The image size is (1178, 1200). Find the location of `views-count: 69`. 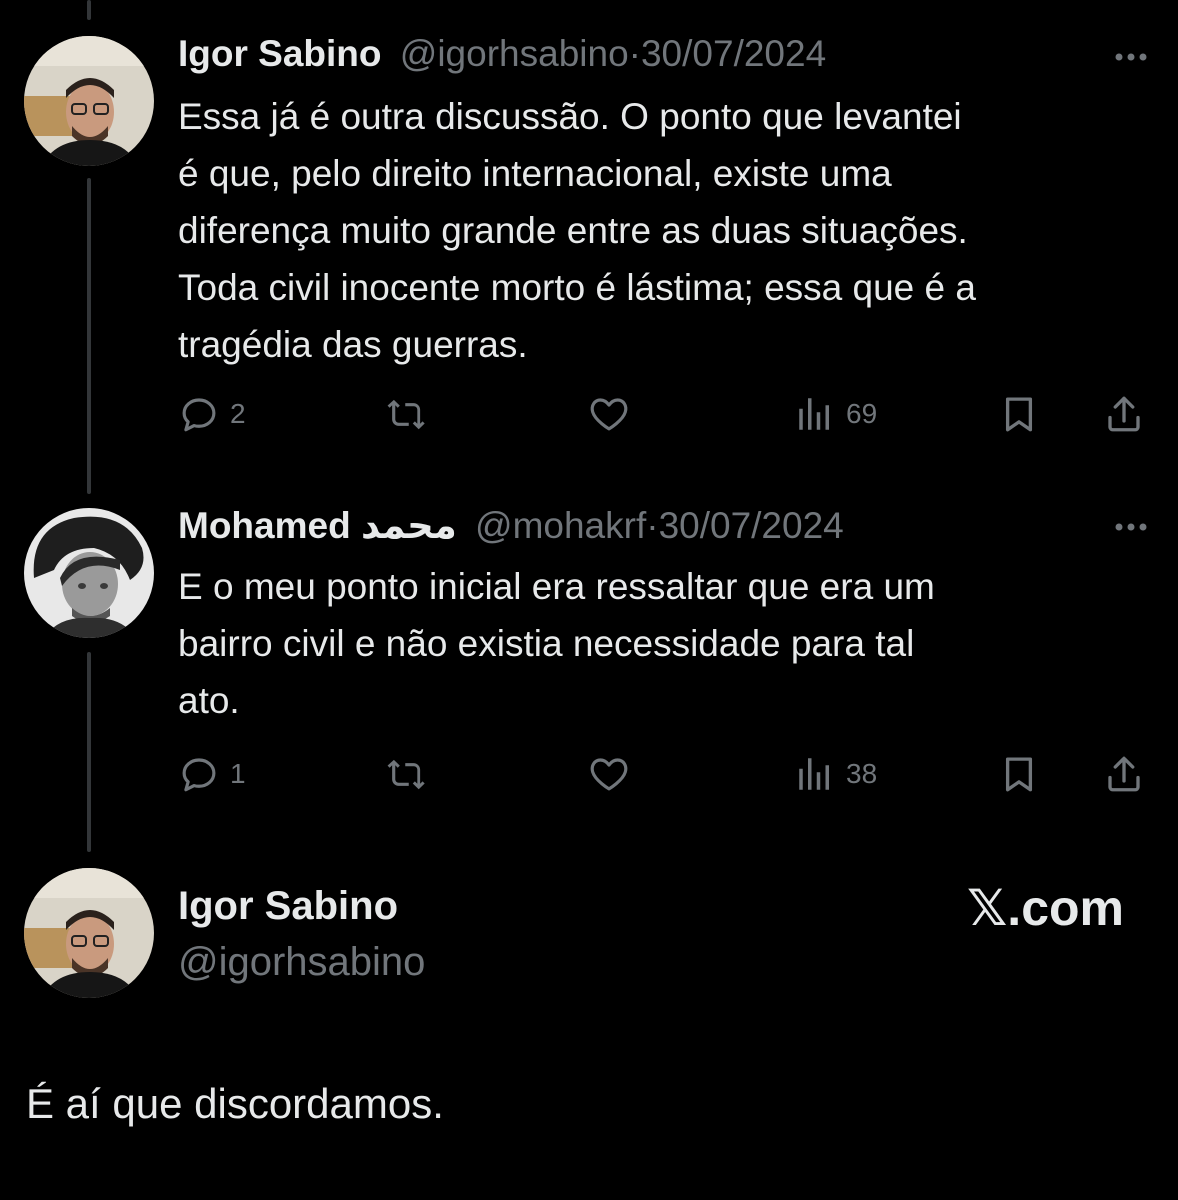

views-count: 69 is located at coordinates (862, 413).